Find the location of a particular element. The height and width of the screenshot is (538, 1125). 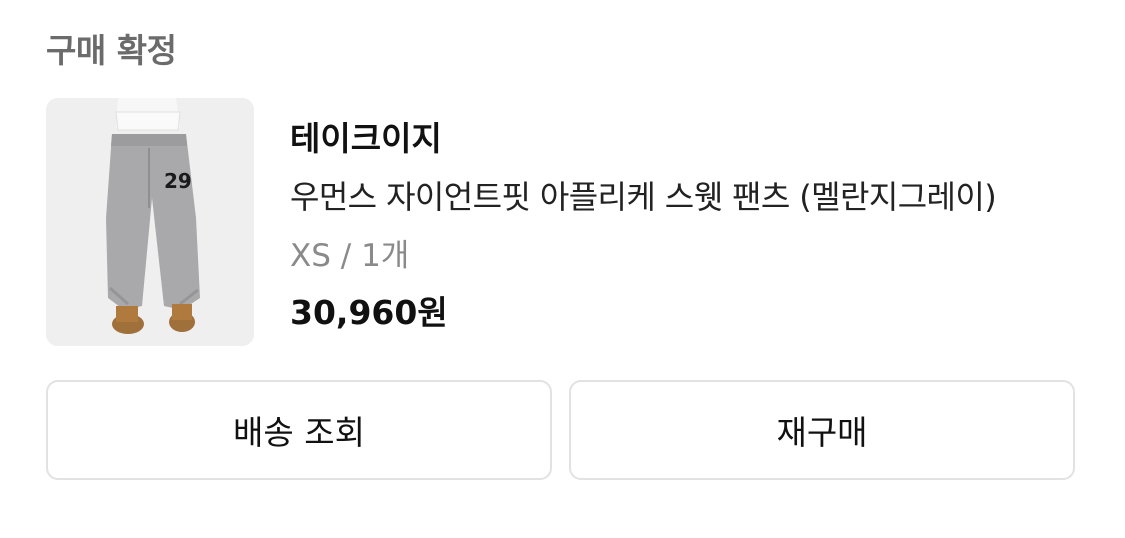

product-price: 30,960원 is located at coordinates (369, 312).